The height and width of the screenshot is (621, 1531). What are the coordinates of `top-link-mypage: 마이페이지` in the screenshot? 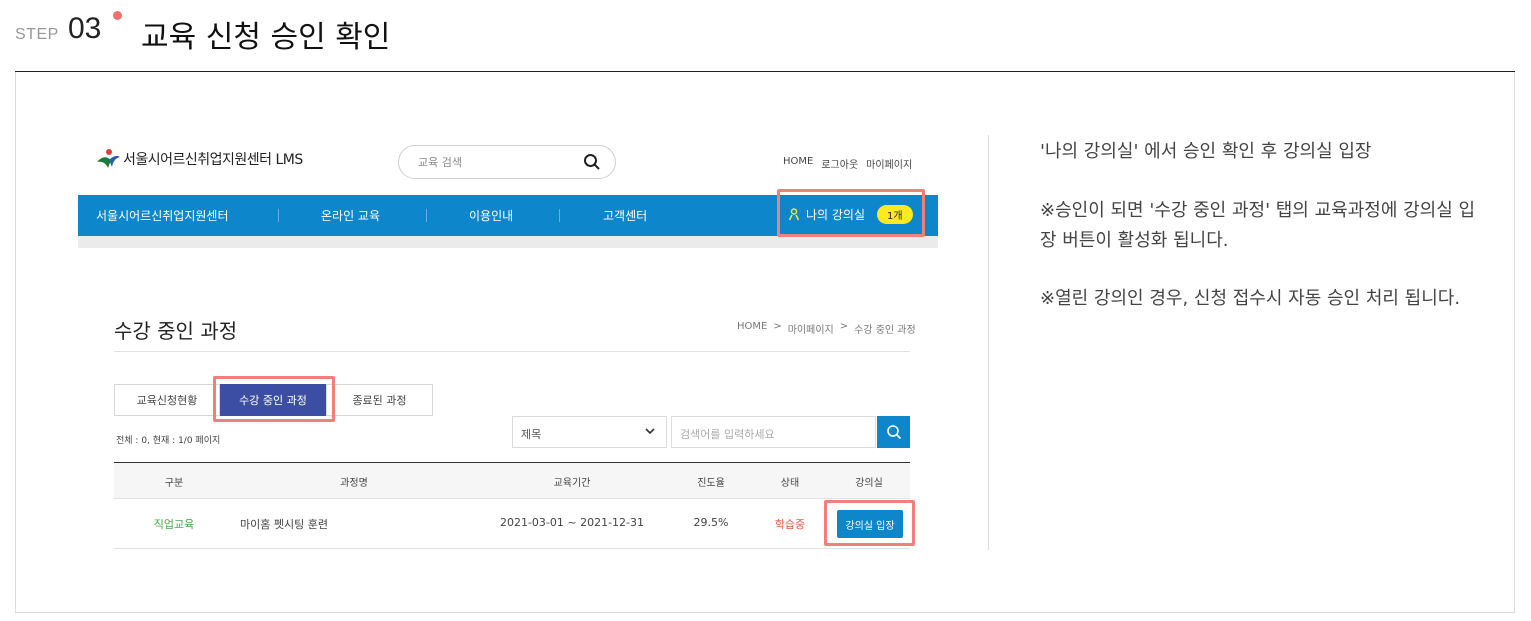 It's located at (889, 163).